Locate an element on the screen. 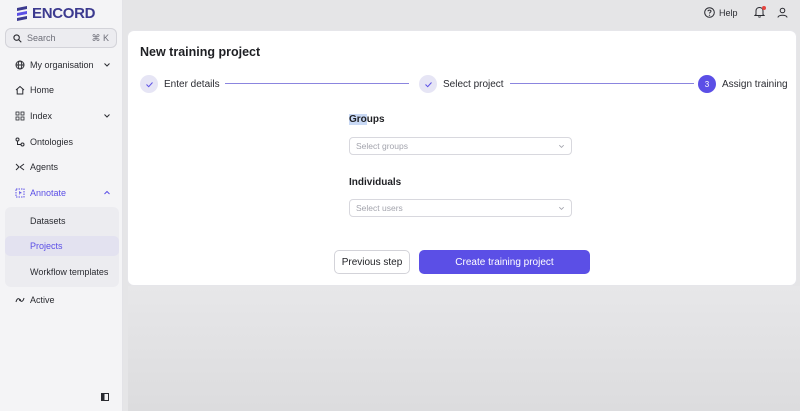  active-icon is located at coordinates (20, 300).